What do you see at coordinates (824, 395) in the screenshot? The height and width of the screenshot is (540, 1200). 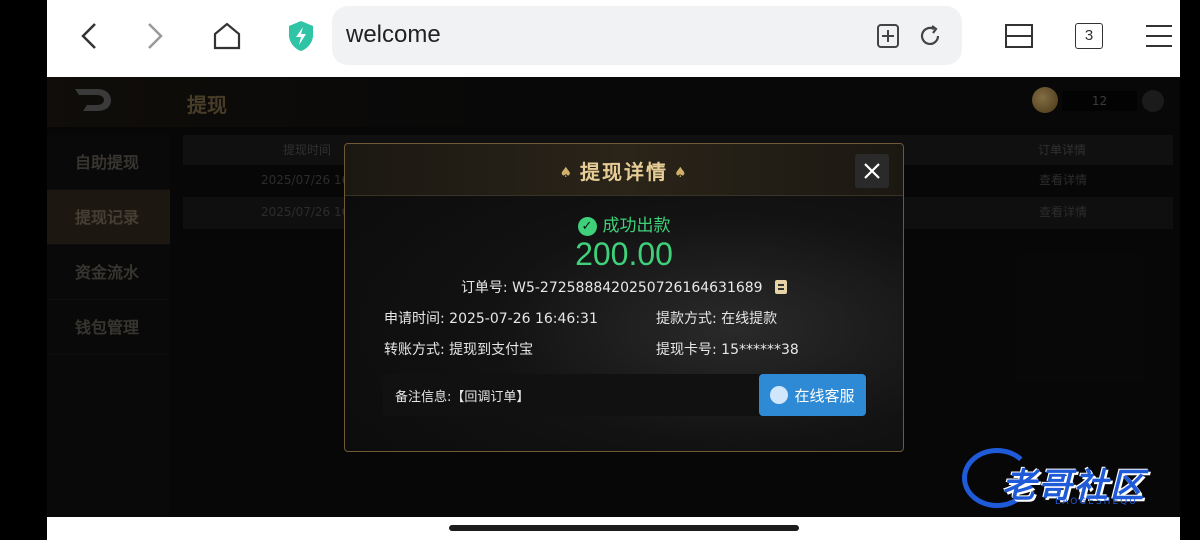 I see `online-service-label: 在线客服` at bounding box center [824, 395].